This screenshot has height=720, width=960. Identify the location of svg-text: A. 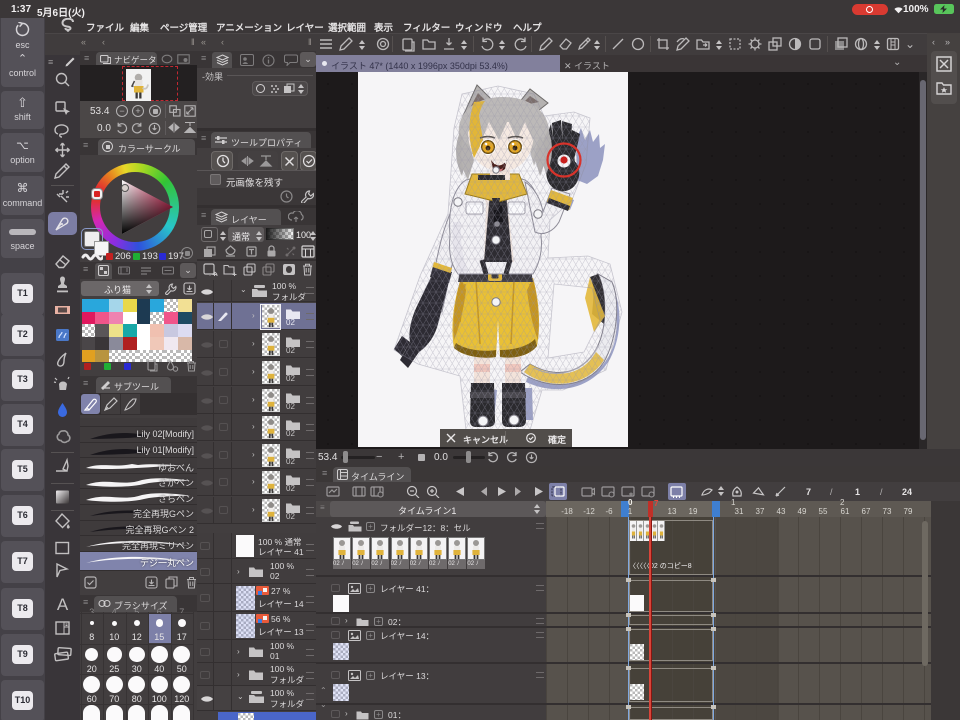
(63, 604).